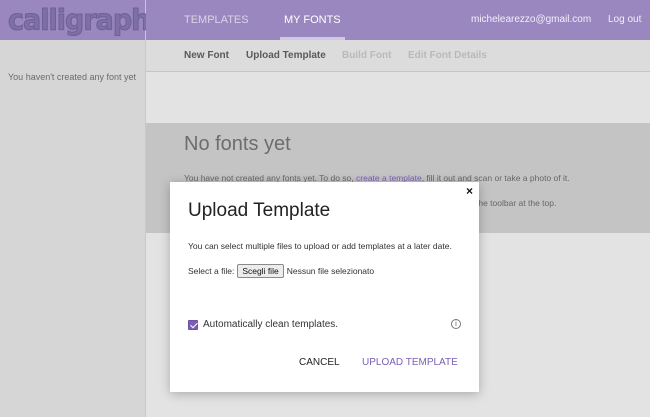 Image resolution: width=650 pixels, height=417 pixels. I want to click on empty-state-text-line2: the toolbar at the top., so click(516, 203).